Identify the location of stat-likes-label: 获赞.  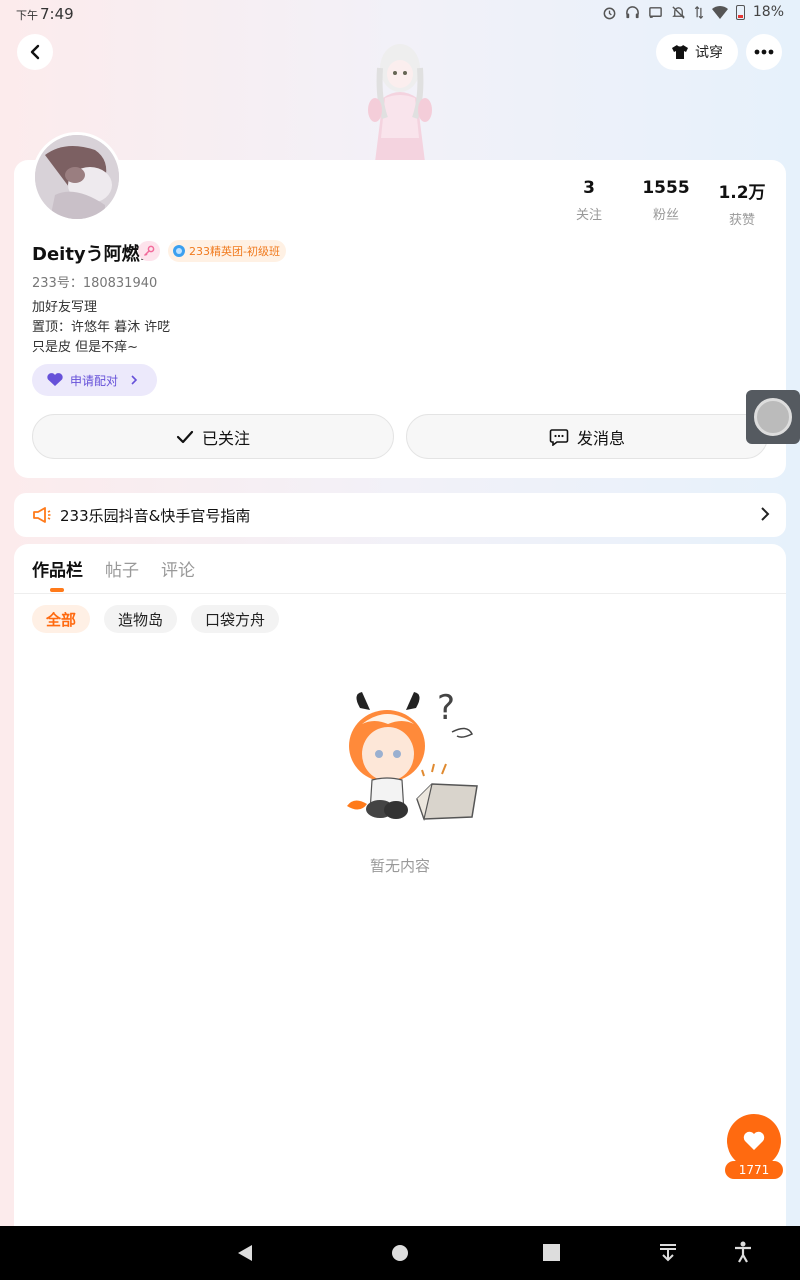
(741, 220).